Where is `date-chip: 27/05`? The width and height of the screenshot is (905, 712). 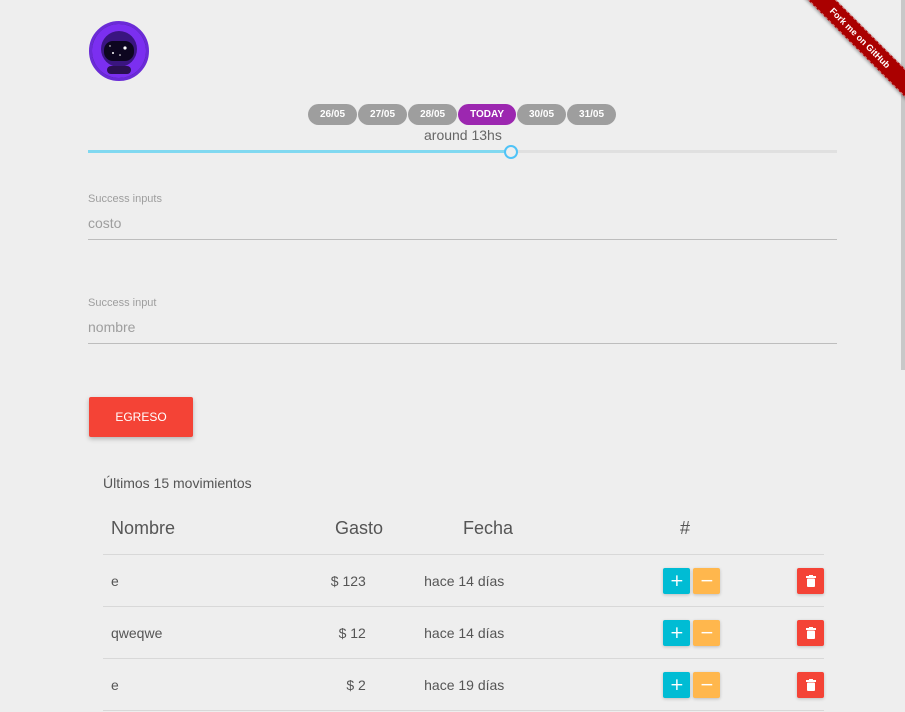
date-chip: 27/05 is located at coordinates (383, 114).